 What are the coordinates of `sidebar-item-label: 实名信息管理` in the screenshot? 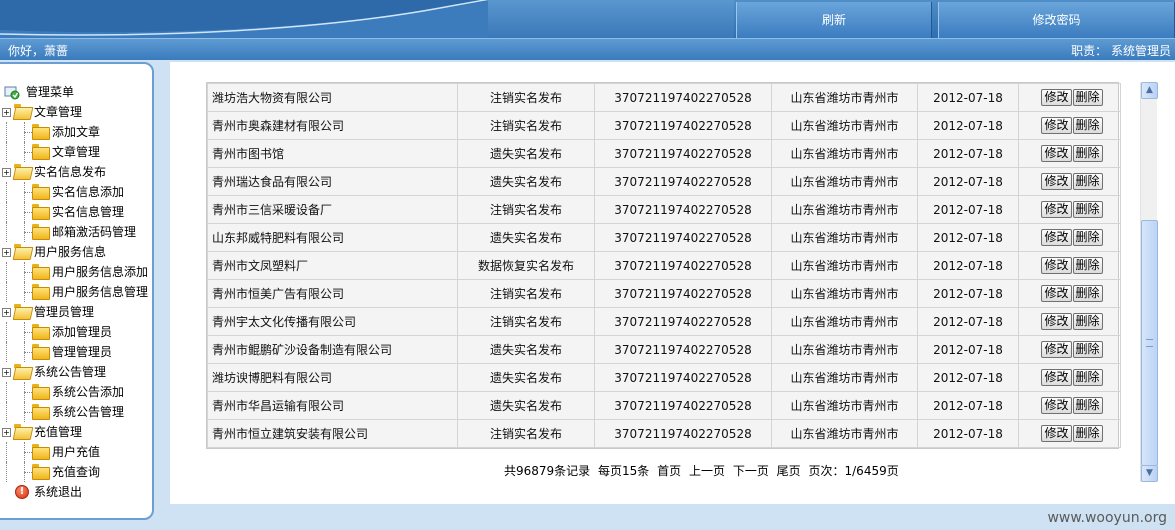 It's located at (88, 212).